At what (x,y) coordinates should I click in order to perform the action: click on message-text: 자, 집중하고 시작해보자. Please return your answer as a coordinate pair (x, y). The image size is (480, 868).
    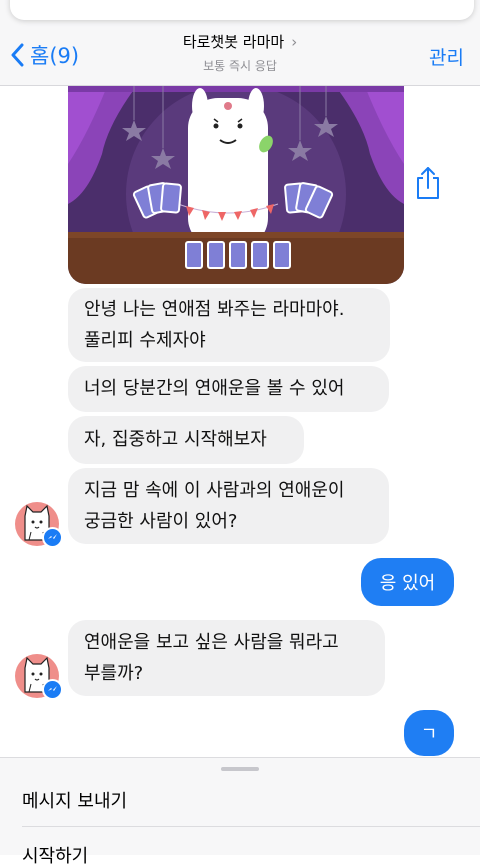
    Looking at the image, I should click on (175, 439).